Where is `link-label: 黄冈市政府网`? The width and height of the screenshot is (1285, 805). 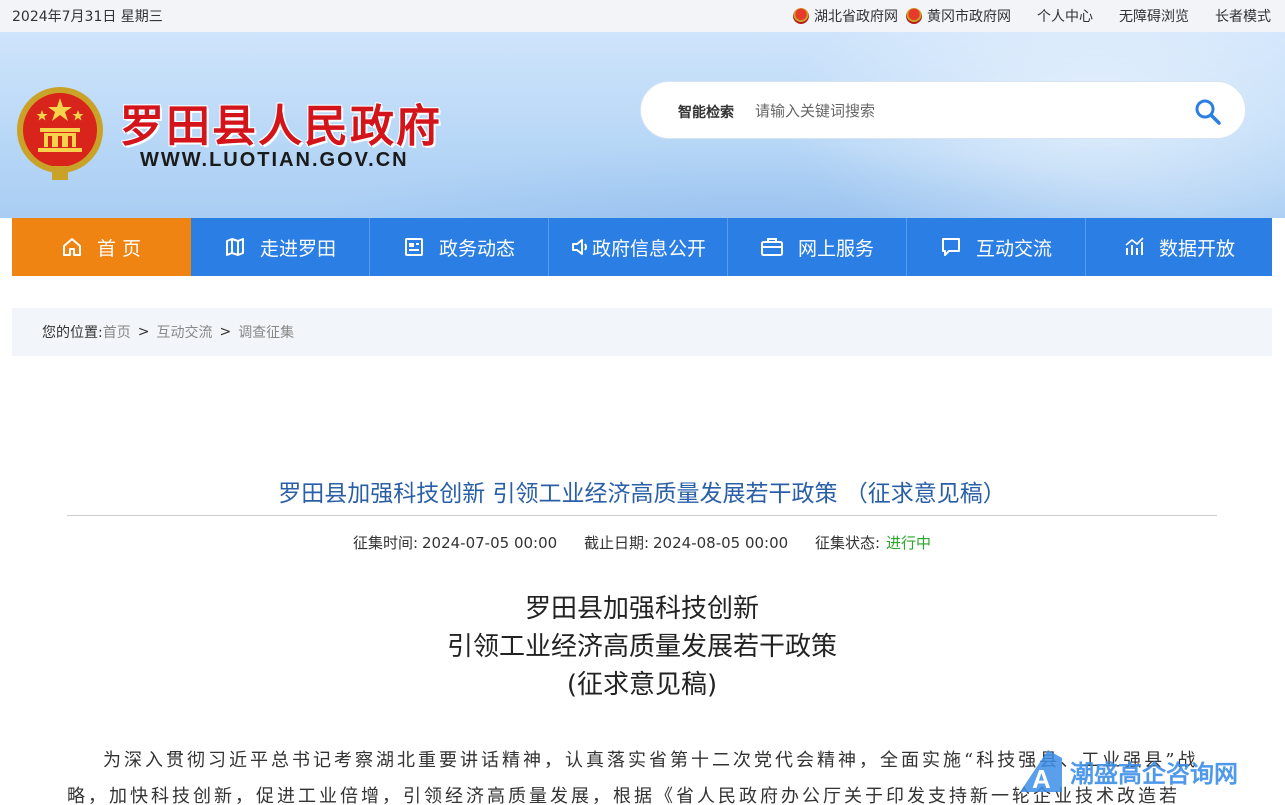
link-label: 黄冈市政府网 is located at coordinates (969, 17).